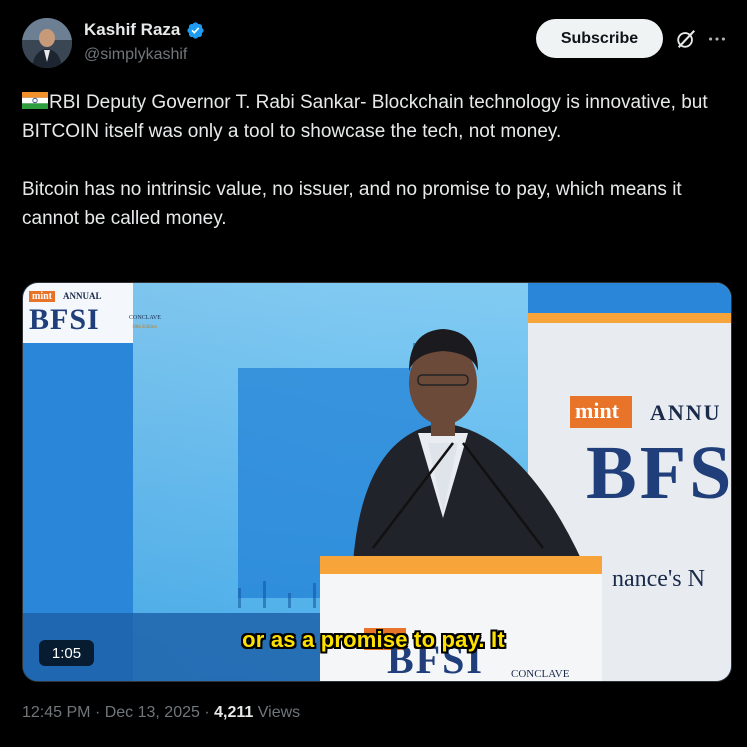 The width and height of the screenshot is (747, 747). I want to click on left-banner-annual: ANNUAL, so click(82, 296).